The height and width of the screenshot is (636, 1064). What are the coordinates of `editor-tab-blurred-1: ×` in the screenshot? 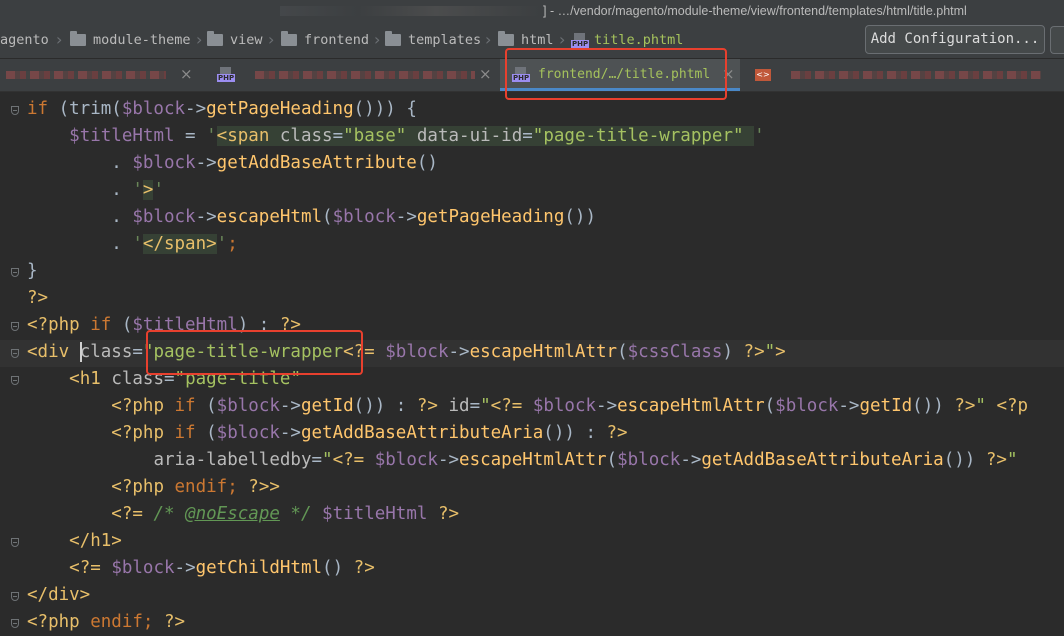 It's located at (102, 75).